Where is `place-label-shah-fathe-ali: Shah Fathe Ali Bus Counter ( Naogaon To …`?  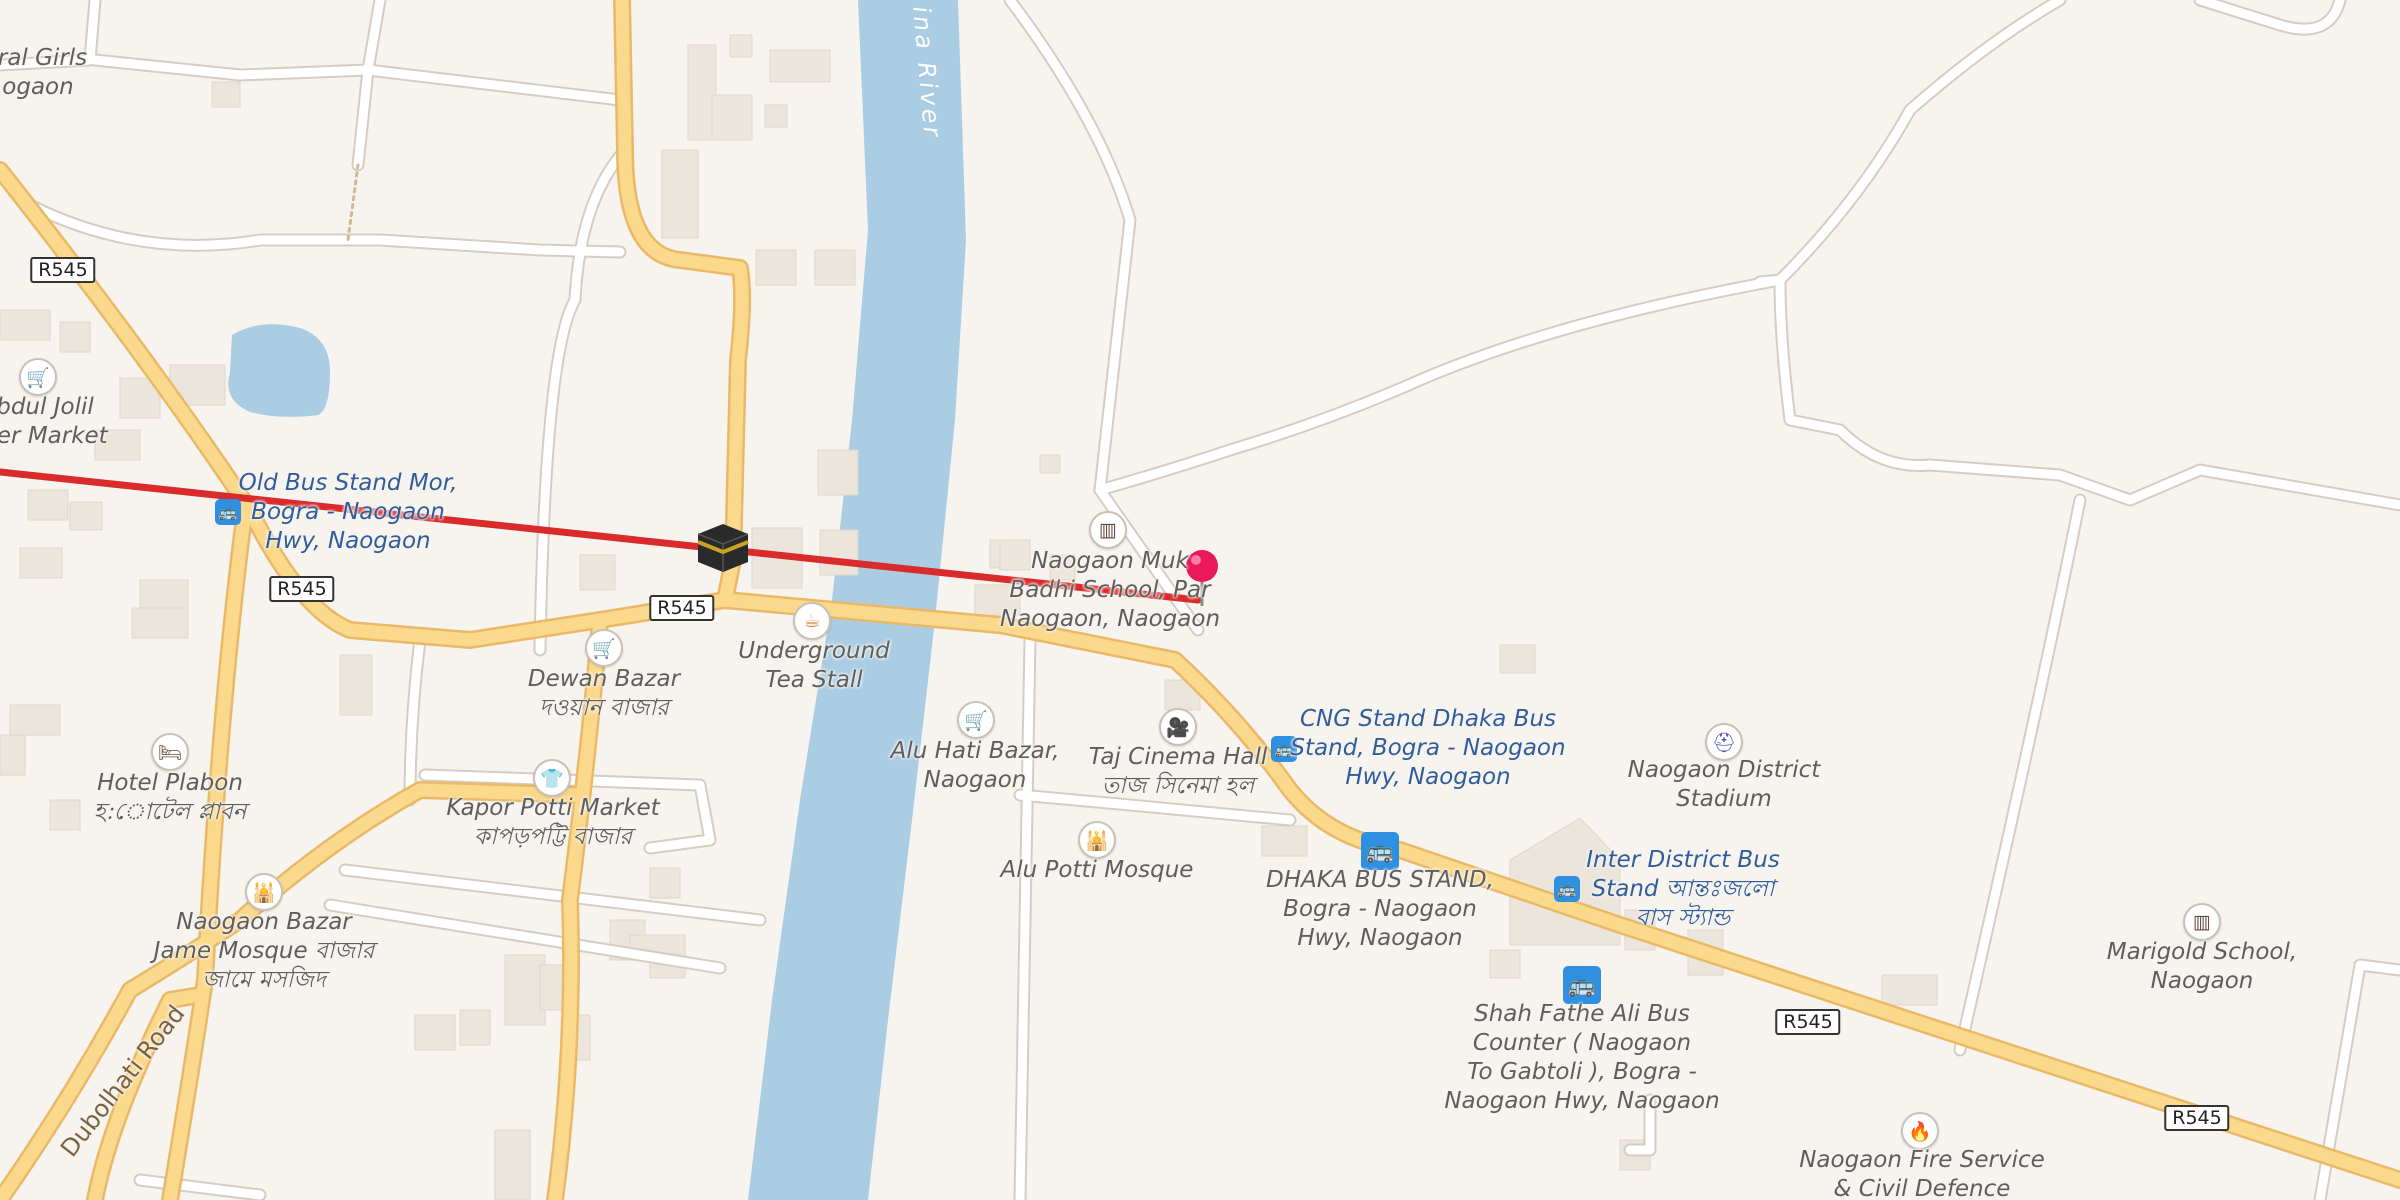
place-label-shah-fathe-ali: Shah Fathe Ali Bus Counter ( Naogaon To … is located at coordinates (1581, 1058).